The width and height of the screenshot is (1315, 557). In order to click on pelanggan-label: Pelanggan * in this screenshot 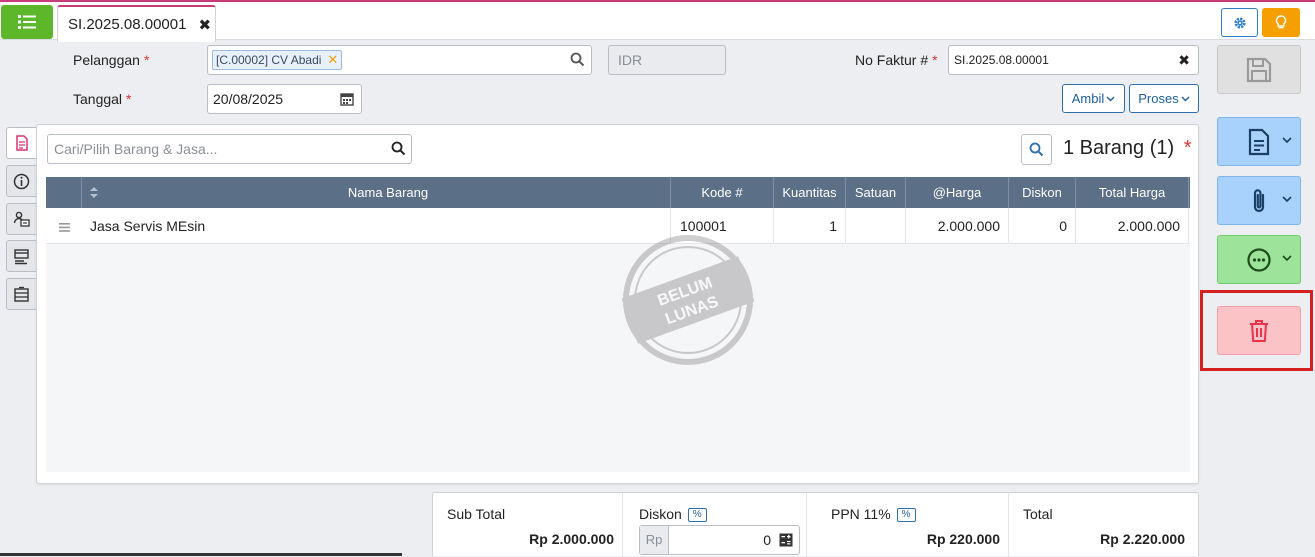, I will do `click(111, 60)`.